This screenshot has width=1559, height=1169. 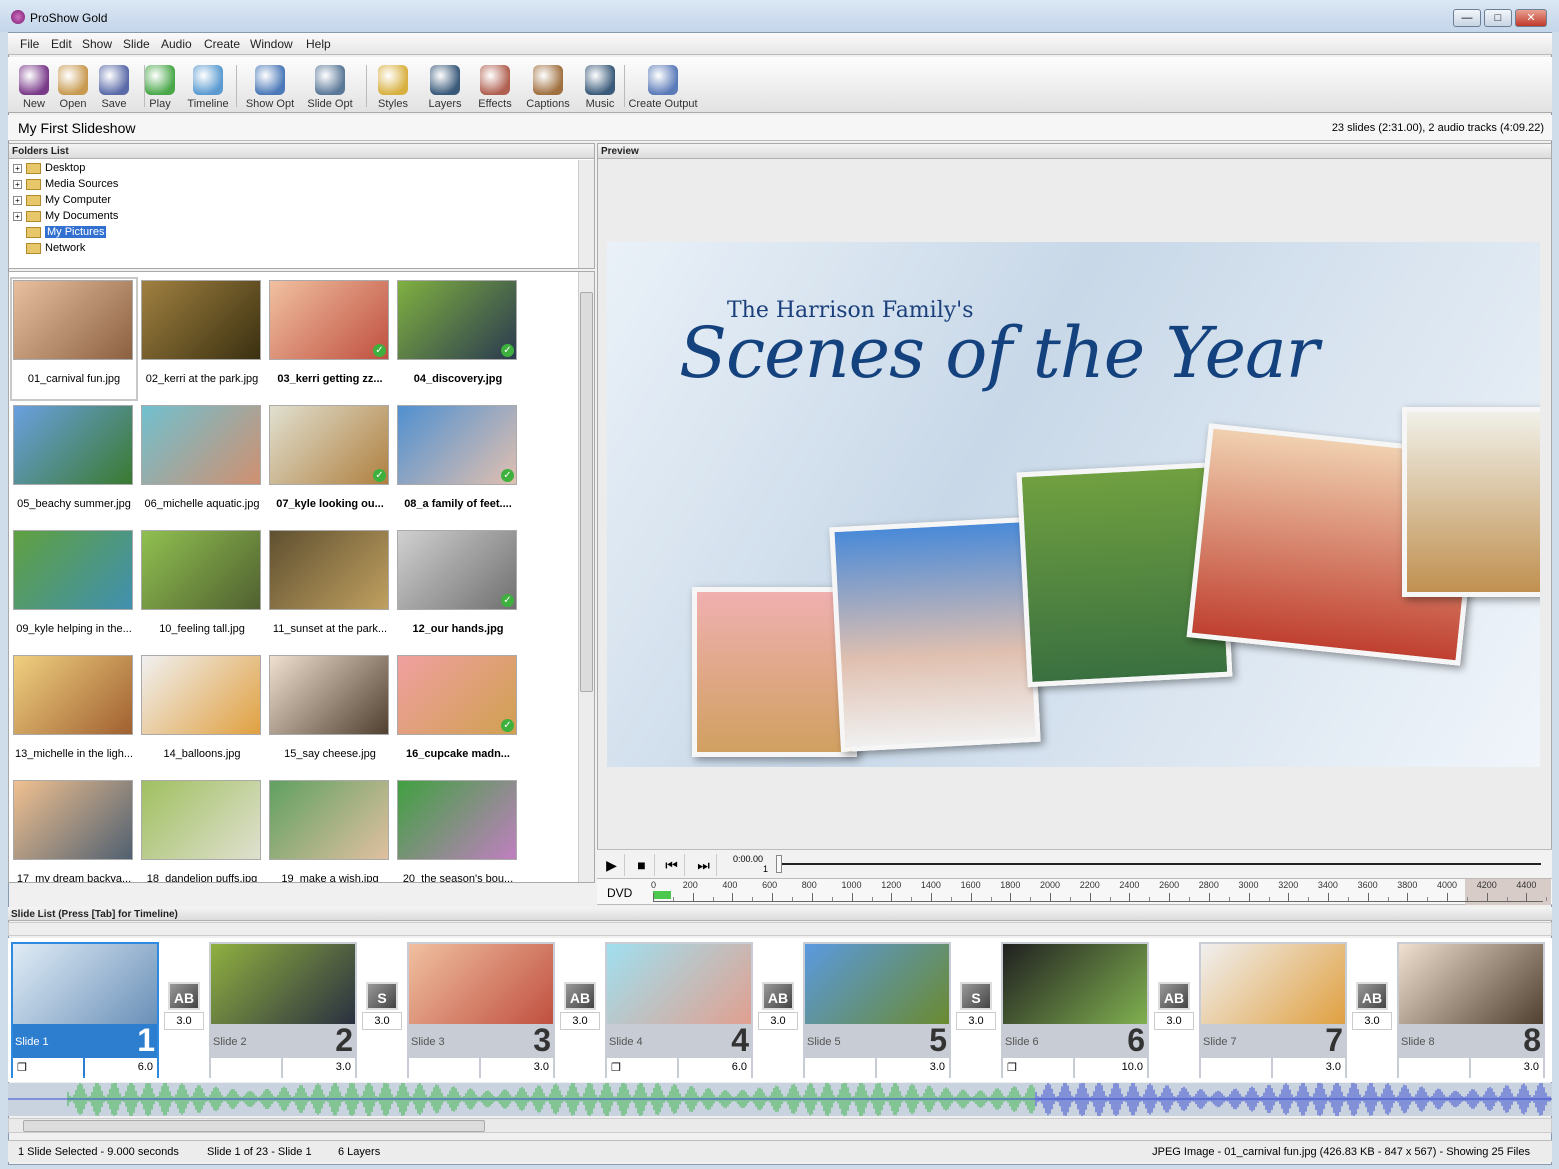 What do you see at coordinates (1531, 18) in the screenshot?
I see `close-button: ✕` at bounding box center [1531, 18].